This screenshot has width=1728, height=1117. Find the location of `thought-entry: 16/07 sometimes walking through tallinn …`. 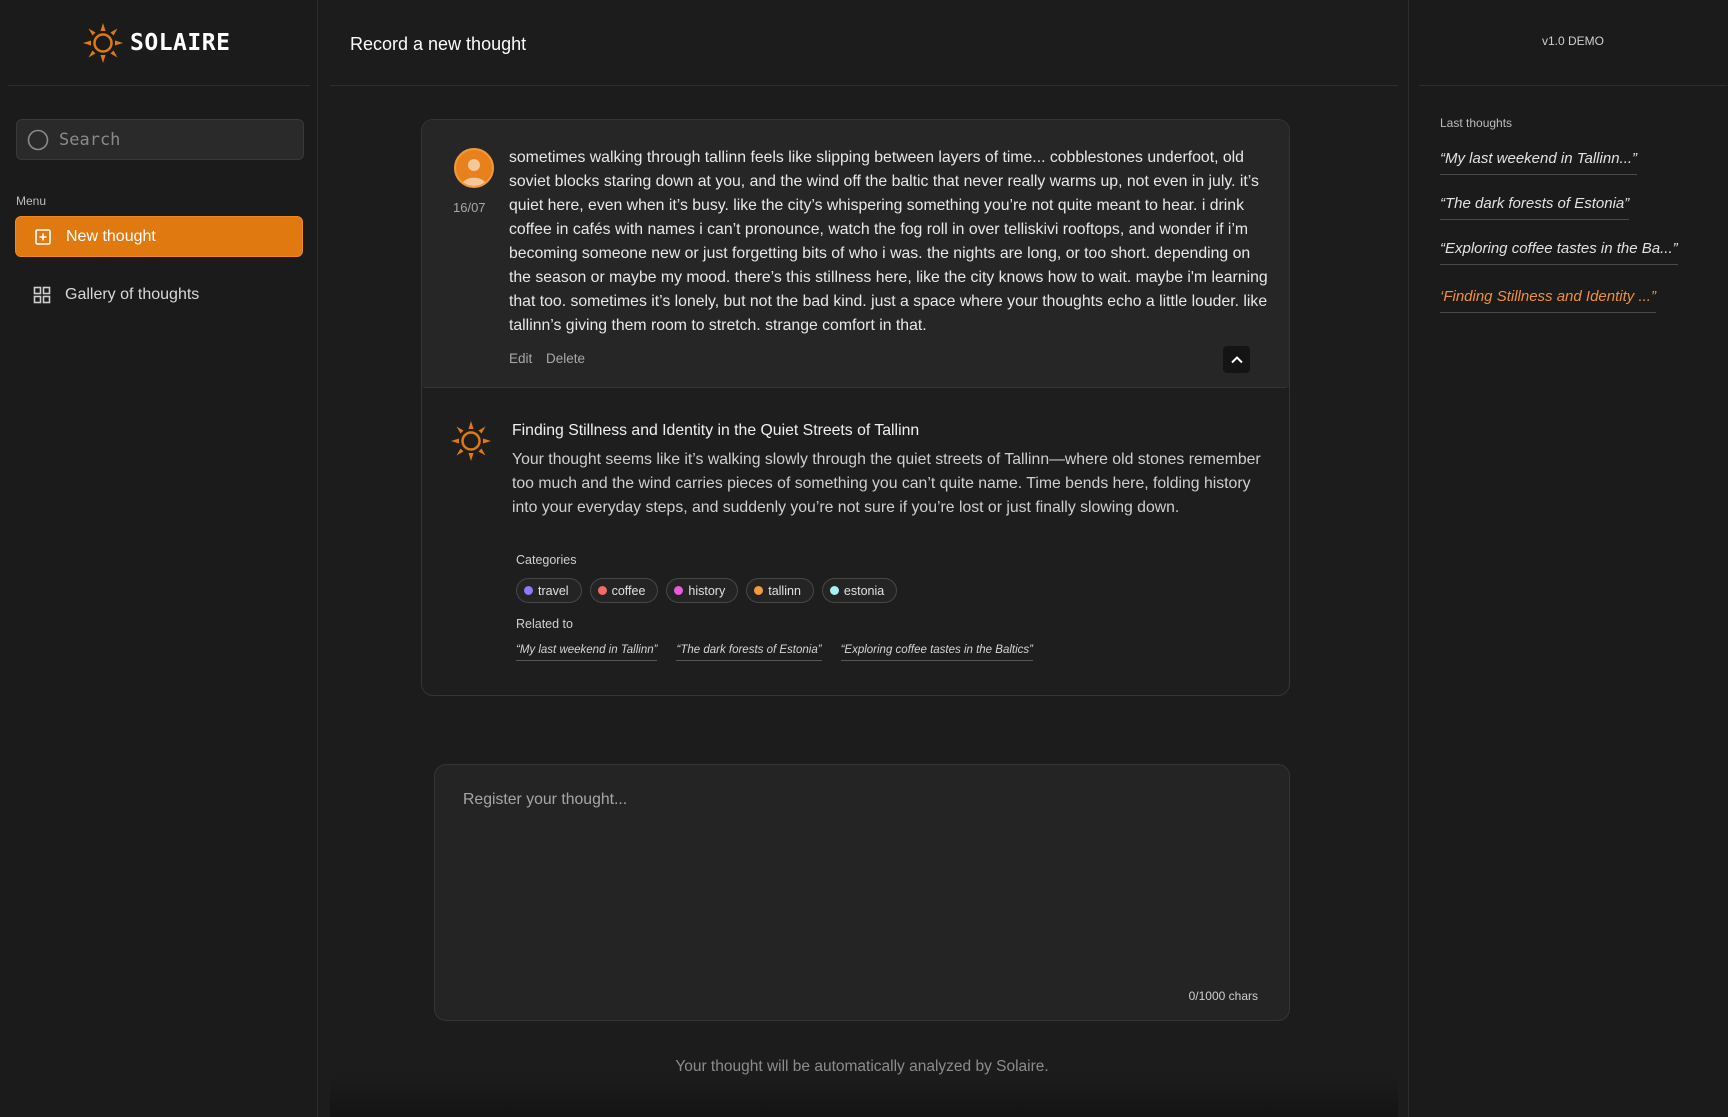

thought-entry: 16/07 sometimes walking through tallinn … is located at coordinates (855, 254).